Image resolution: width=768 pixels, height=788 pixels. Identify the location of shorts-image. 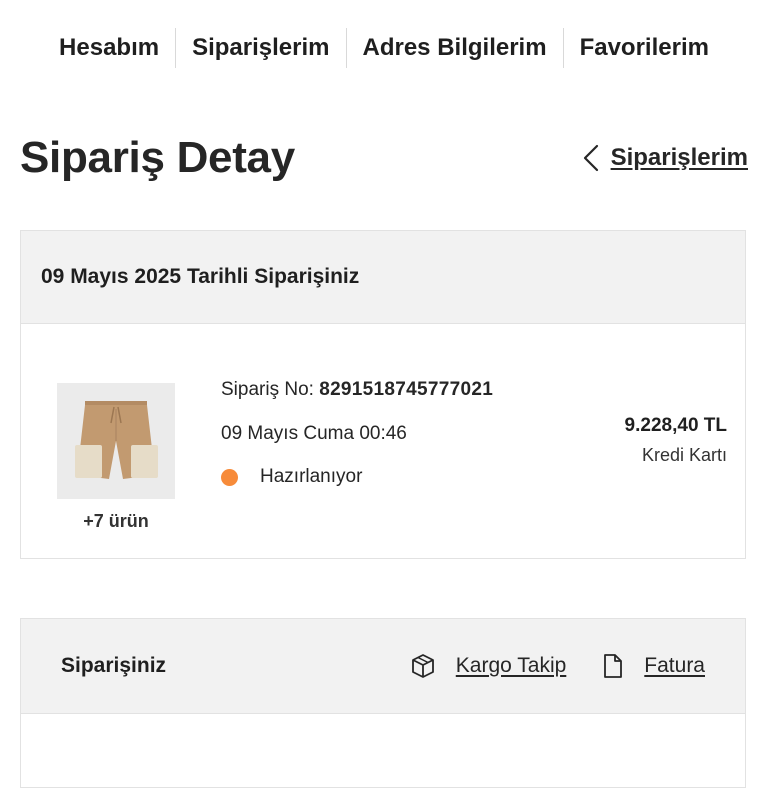
(116, 441).